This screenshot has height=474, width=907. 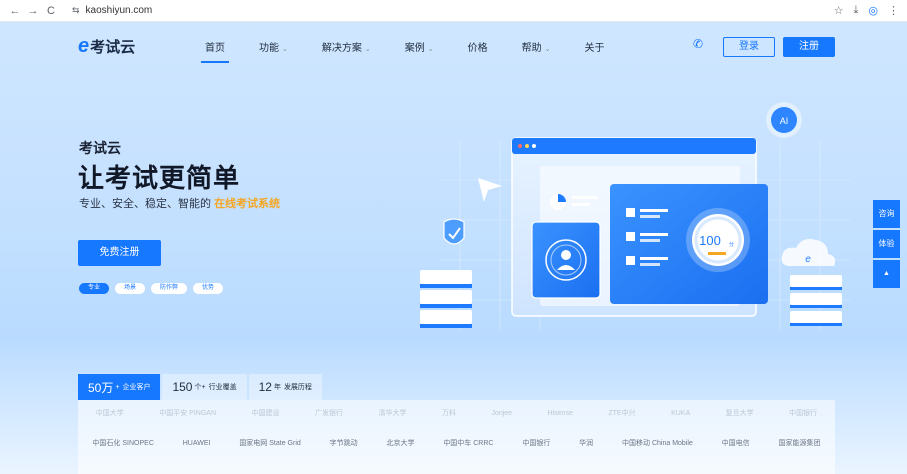 I want to click on client-logo: 中国建设, so click(x=265, y=413).